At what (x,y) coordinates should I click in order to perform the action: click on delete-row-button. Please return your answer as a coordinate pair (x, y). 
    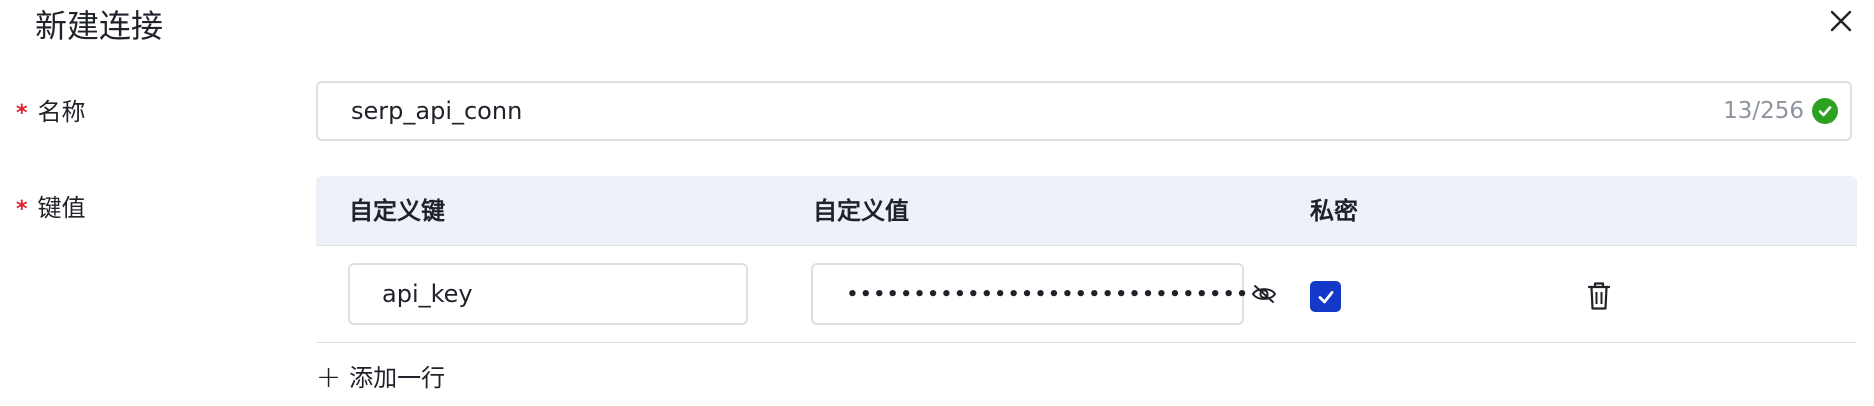
    Looking at the image, I should click on (1599, 296).